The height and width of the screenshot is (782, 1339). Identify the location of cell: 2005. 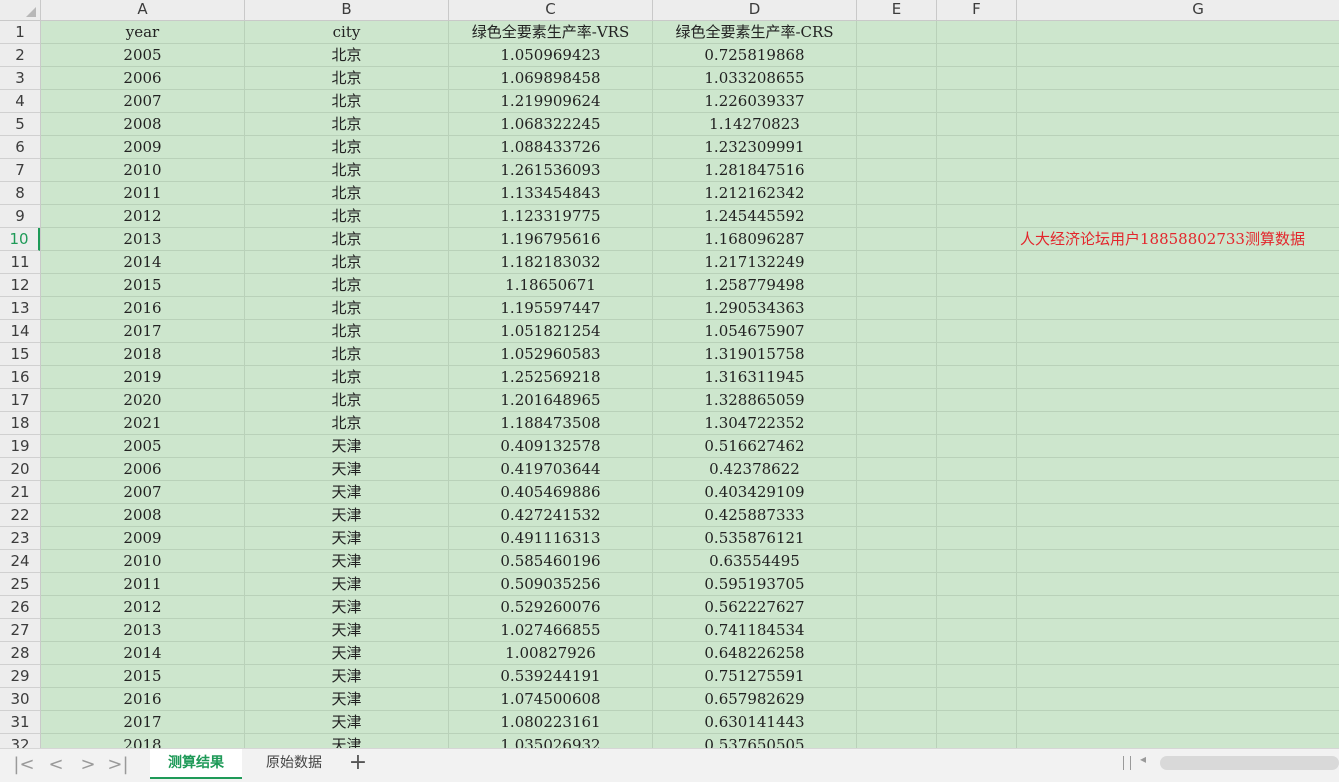
(143, 446).